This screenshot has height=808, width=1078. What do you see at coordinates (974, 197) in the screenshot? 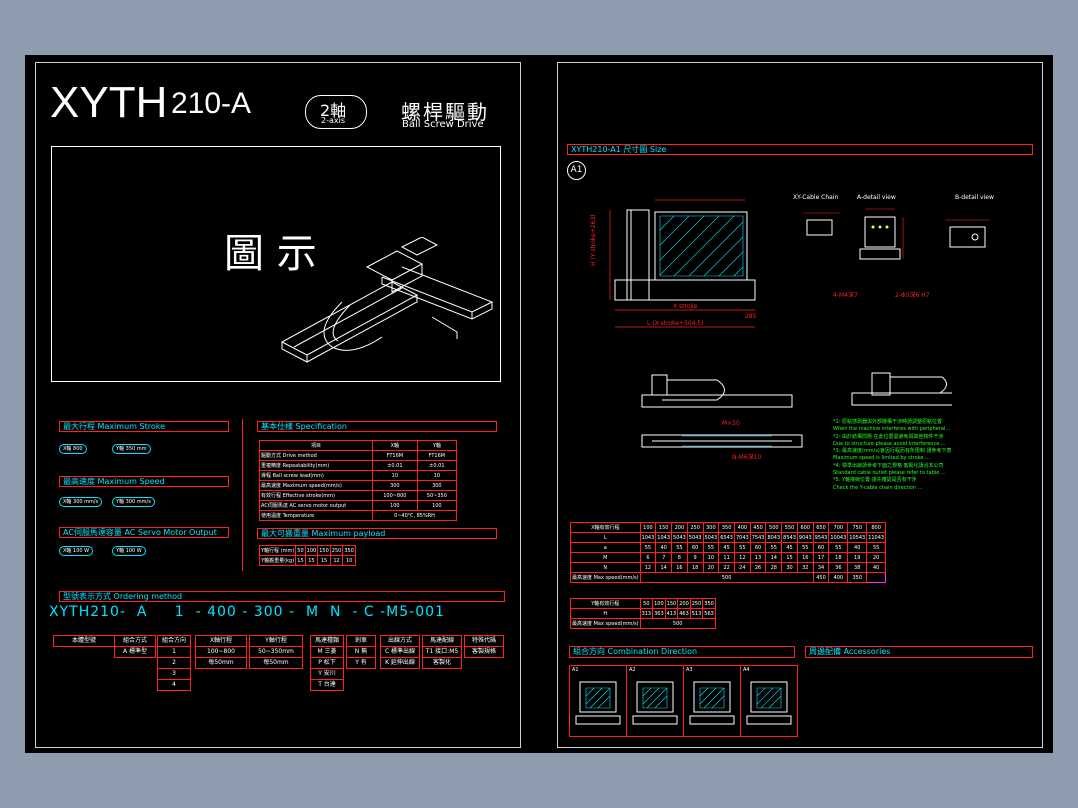
I see `view-b-detail: B-detail view` at bounding box center [974, 197].